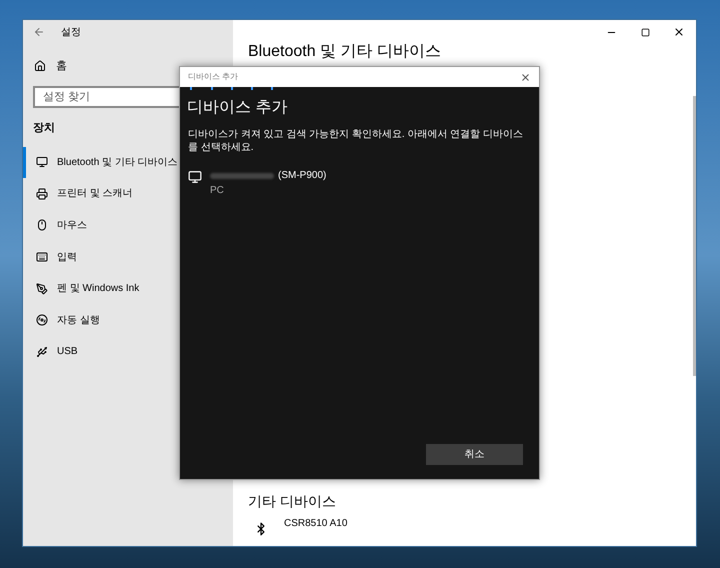  I want to click on section-heading: 기타 디바이스, so click(292, 501).